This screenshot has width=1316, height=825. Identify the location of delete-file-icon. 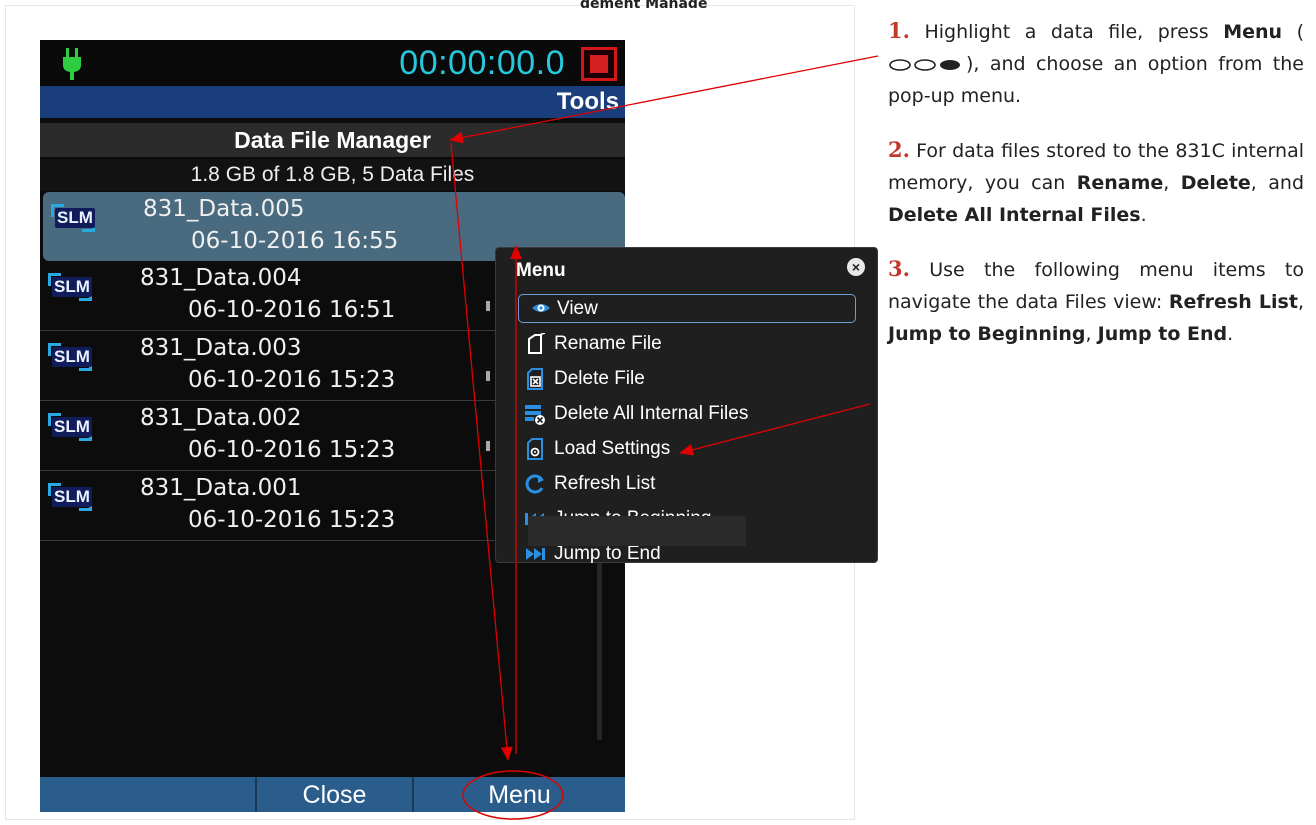
(535, 379).